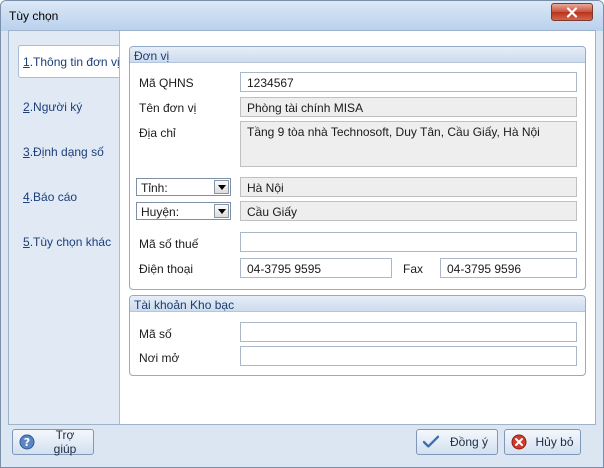 This screenshot has height=468, width=604. I want to click on sidebar-item-label: .Định dạng số, so click(66, 152).